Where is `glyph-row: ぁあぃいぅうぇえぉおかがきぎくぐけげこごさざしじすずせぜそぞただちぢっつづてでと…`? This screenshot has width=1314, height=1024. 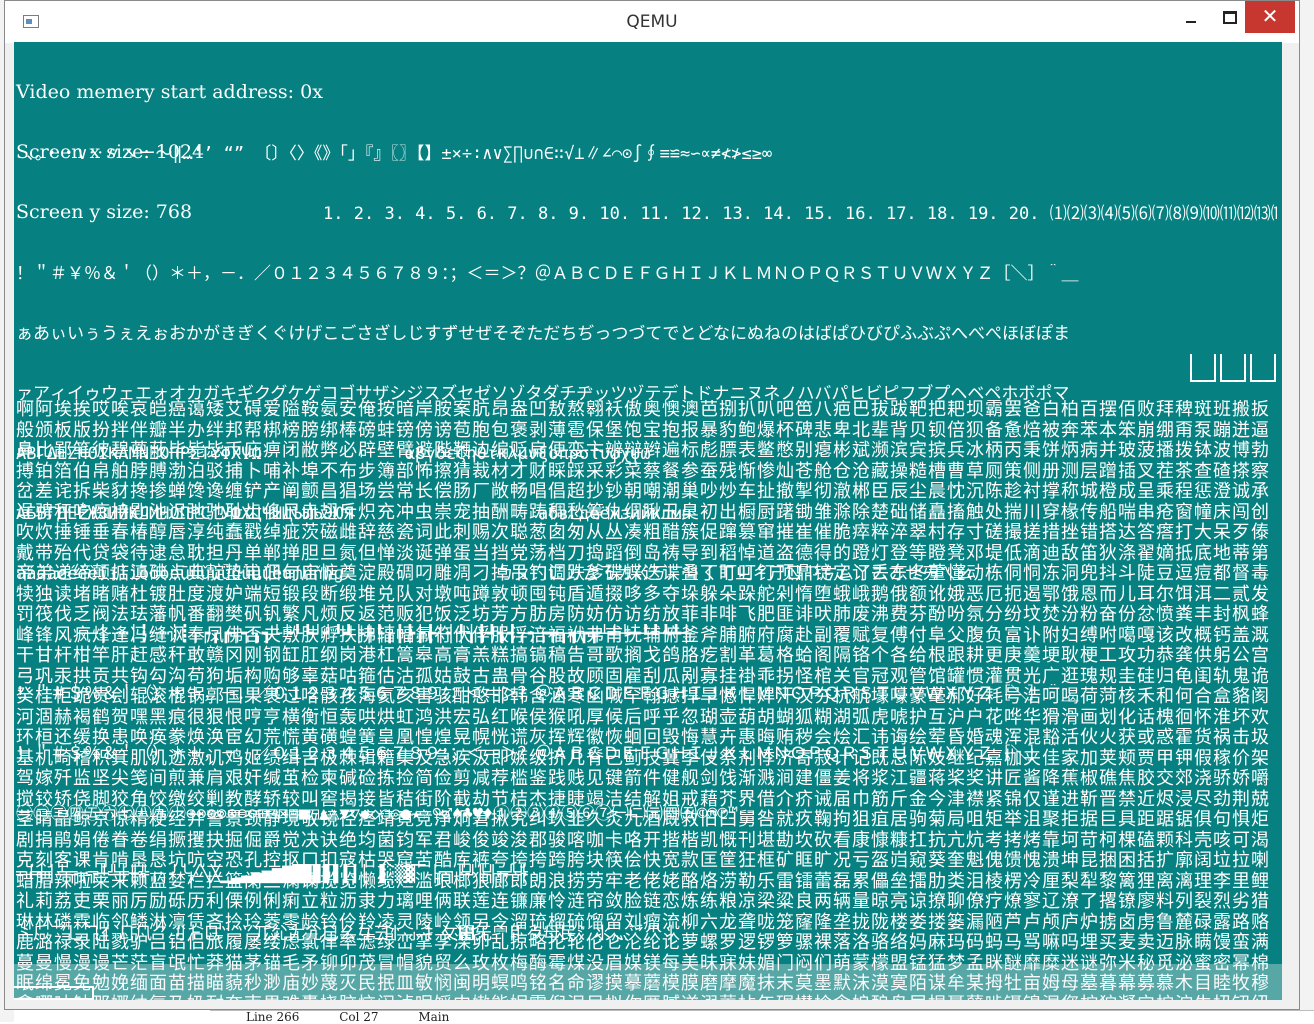
glyph-row: ぁあぃいぅうぇえぉおかがきぎくぐけげこごさざしじすずせぜそぞただちぢっつづてでと… is located at coordinates (543, 334).